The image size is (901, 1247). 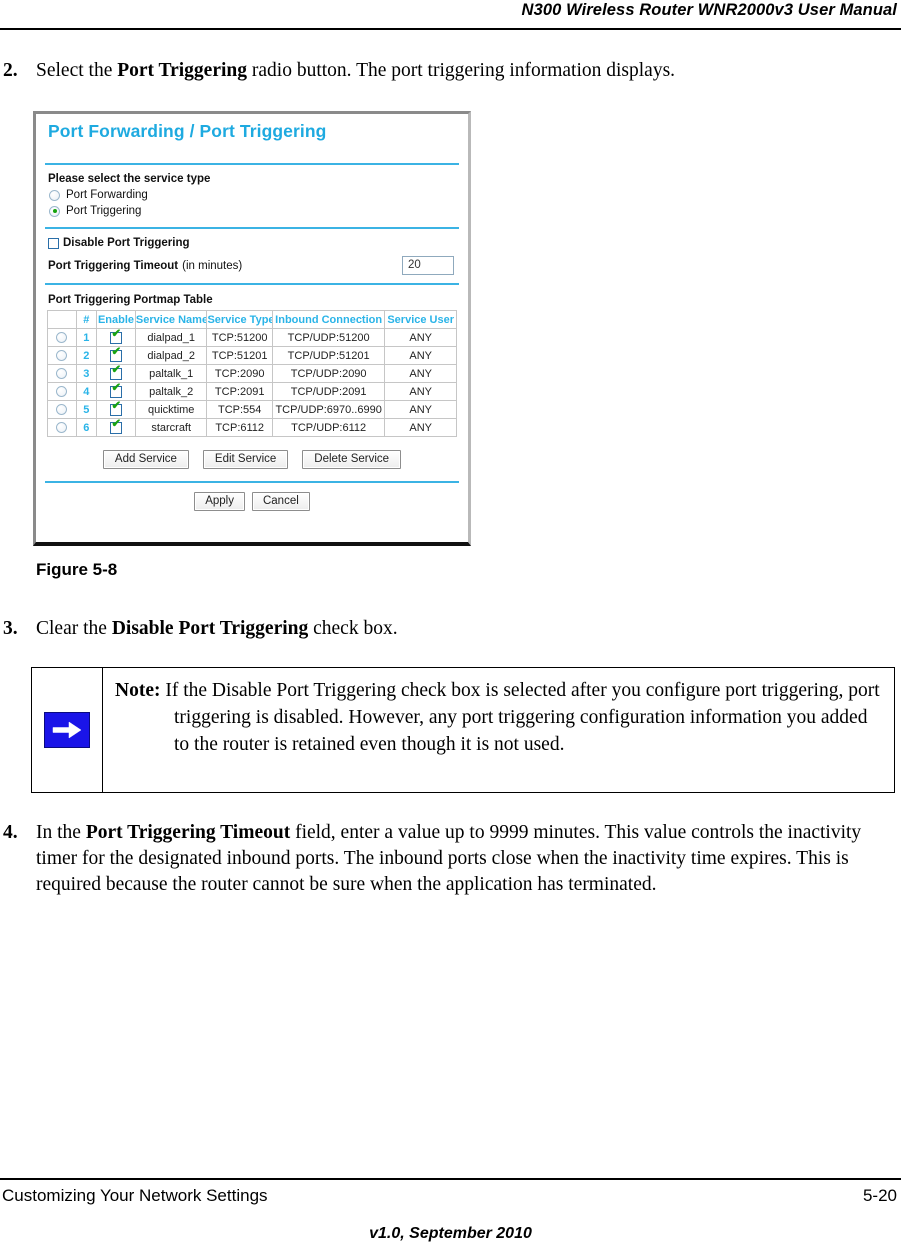 I want to click on radio-port-triggering-icon, so click(x=54, y=211).